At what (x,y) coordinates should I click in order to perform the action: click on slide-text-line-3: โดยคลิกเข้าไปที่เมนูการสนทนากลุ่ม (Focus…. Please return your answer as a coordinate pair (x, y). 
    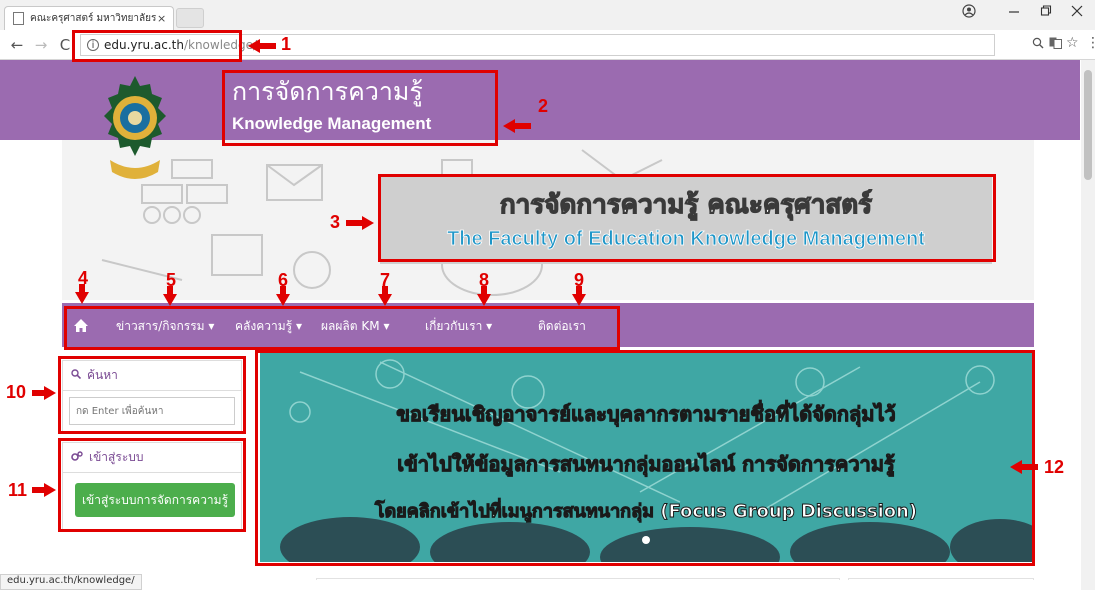
    Looking at the image, I should click on (646, 512).